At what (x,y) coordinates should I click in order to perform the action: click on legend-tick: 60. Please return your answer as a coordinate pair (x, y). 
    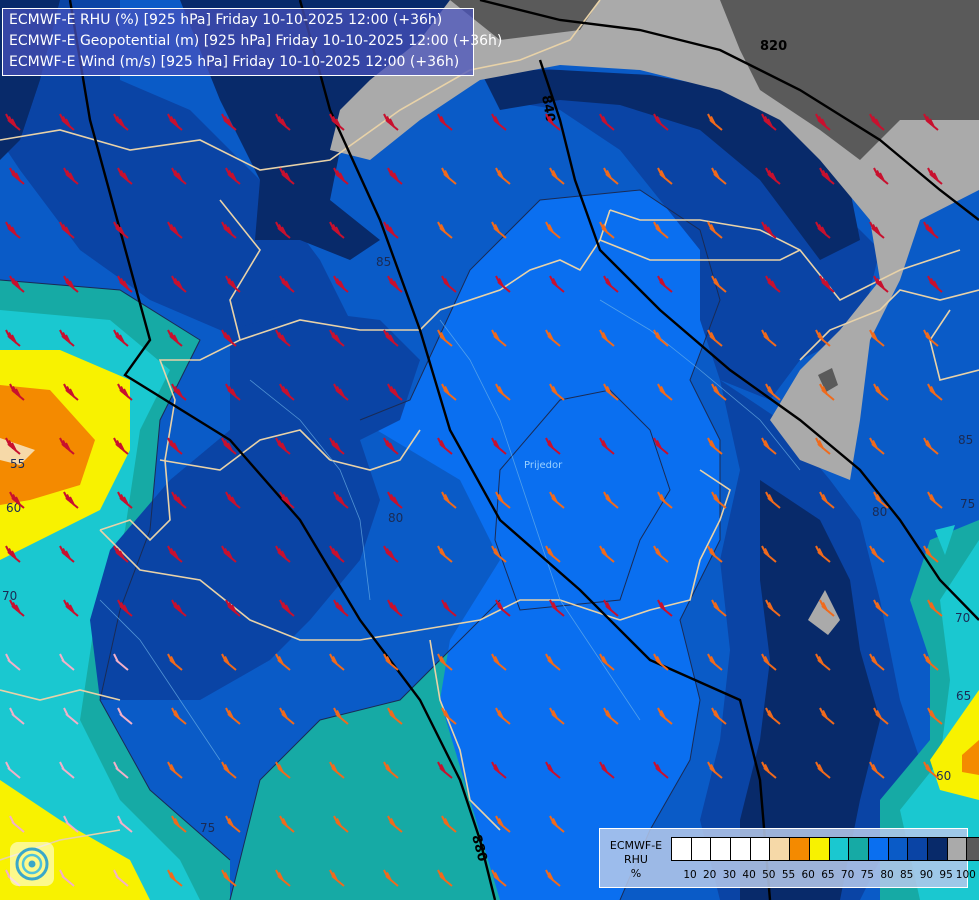
    Looking at the image, I should click on (808, 875).